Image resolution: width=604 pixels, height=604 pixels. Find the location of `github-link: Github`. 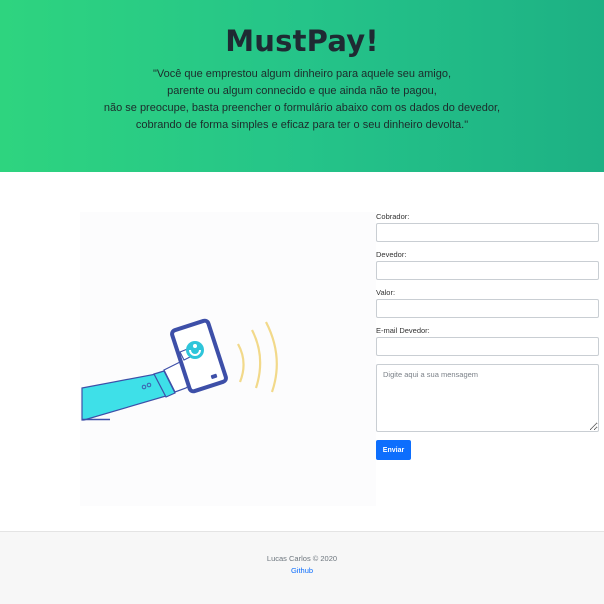

github-link: Github is located at coordinates (302, 570).